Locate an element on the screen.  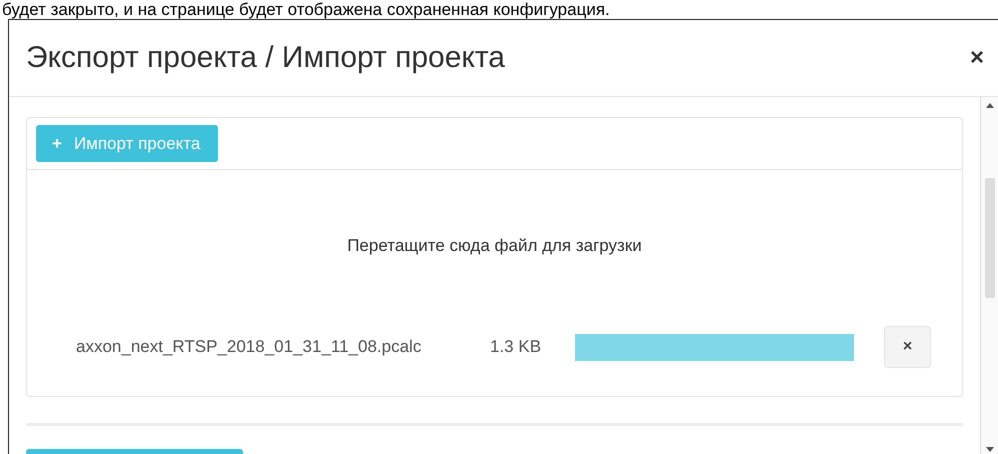
scroll-thumb is located at coordinates (989, 238).